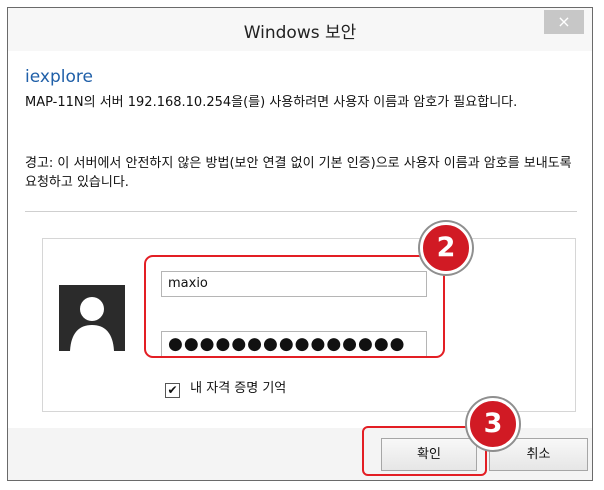 This screenshot has width=604, height=490. What do you see at coordinates (446, 248) in the screenshot?
I see `step-2-badge: 2` at bounding box center [446, 248].